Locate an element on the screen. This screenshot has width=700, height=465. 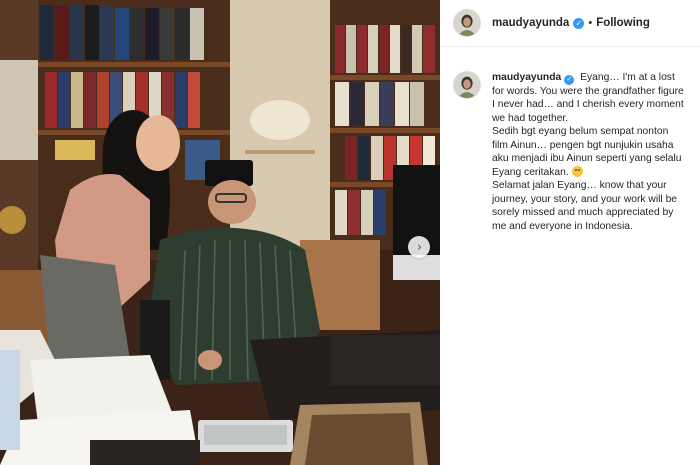
chevron-right-icon: › is located at coordinates (419, 247).